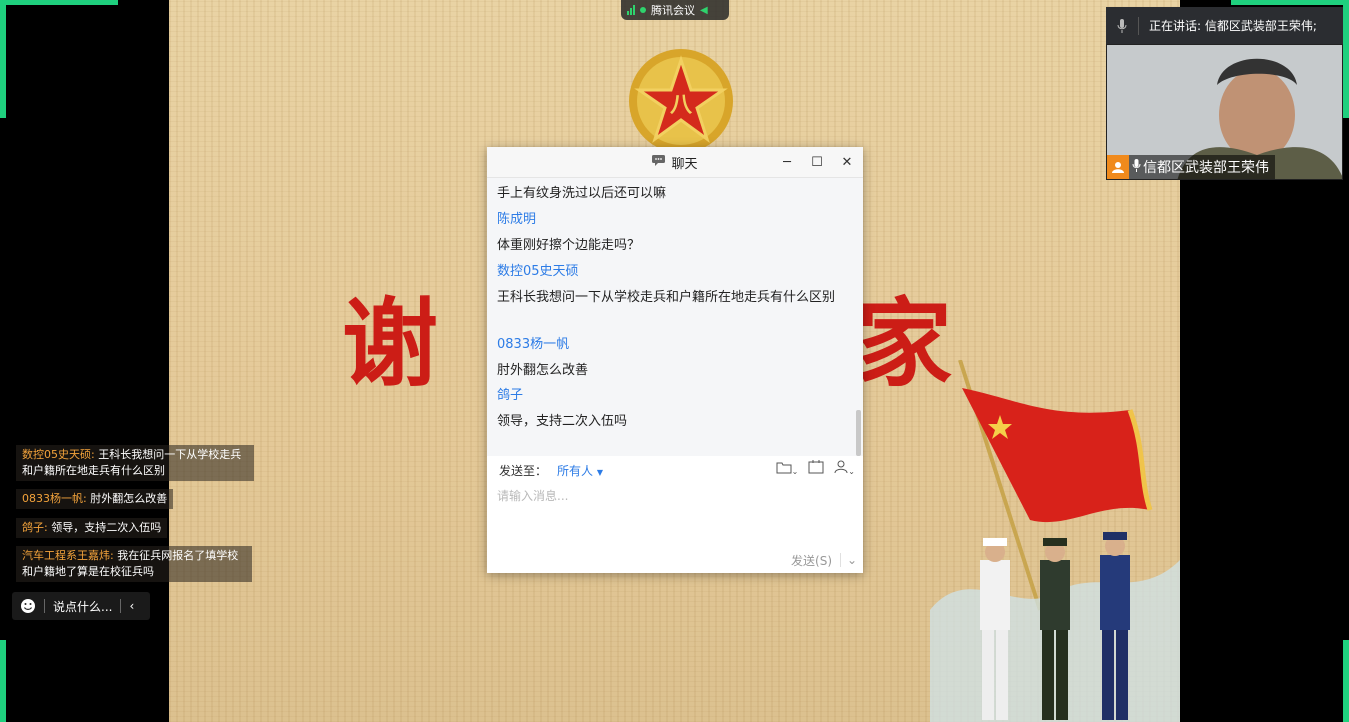  I want to click on emoji-icon, so click(28, 606).